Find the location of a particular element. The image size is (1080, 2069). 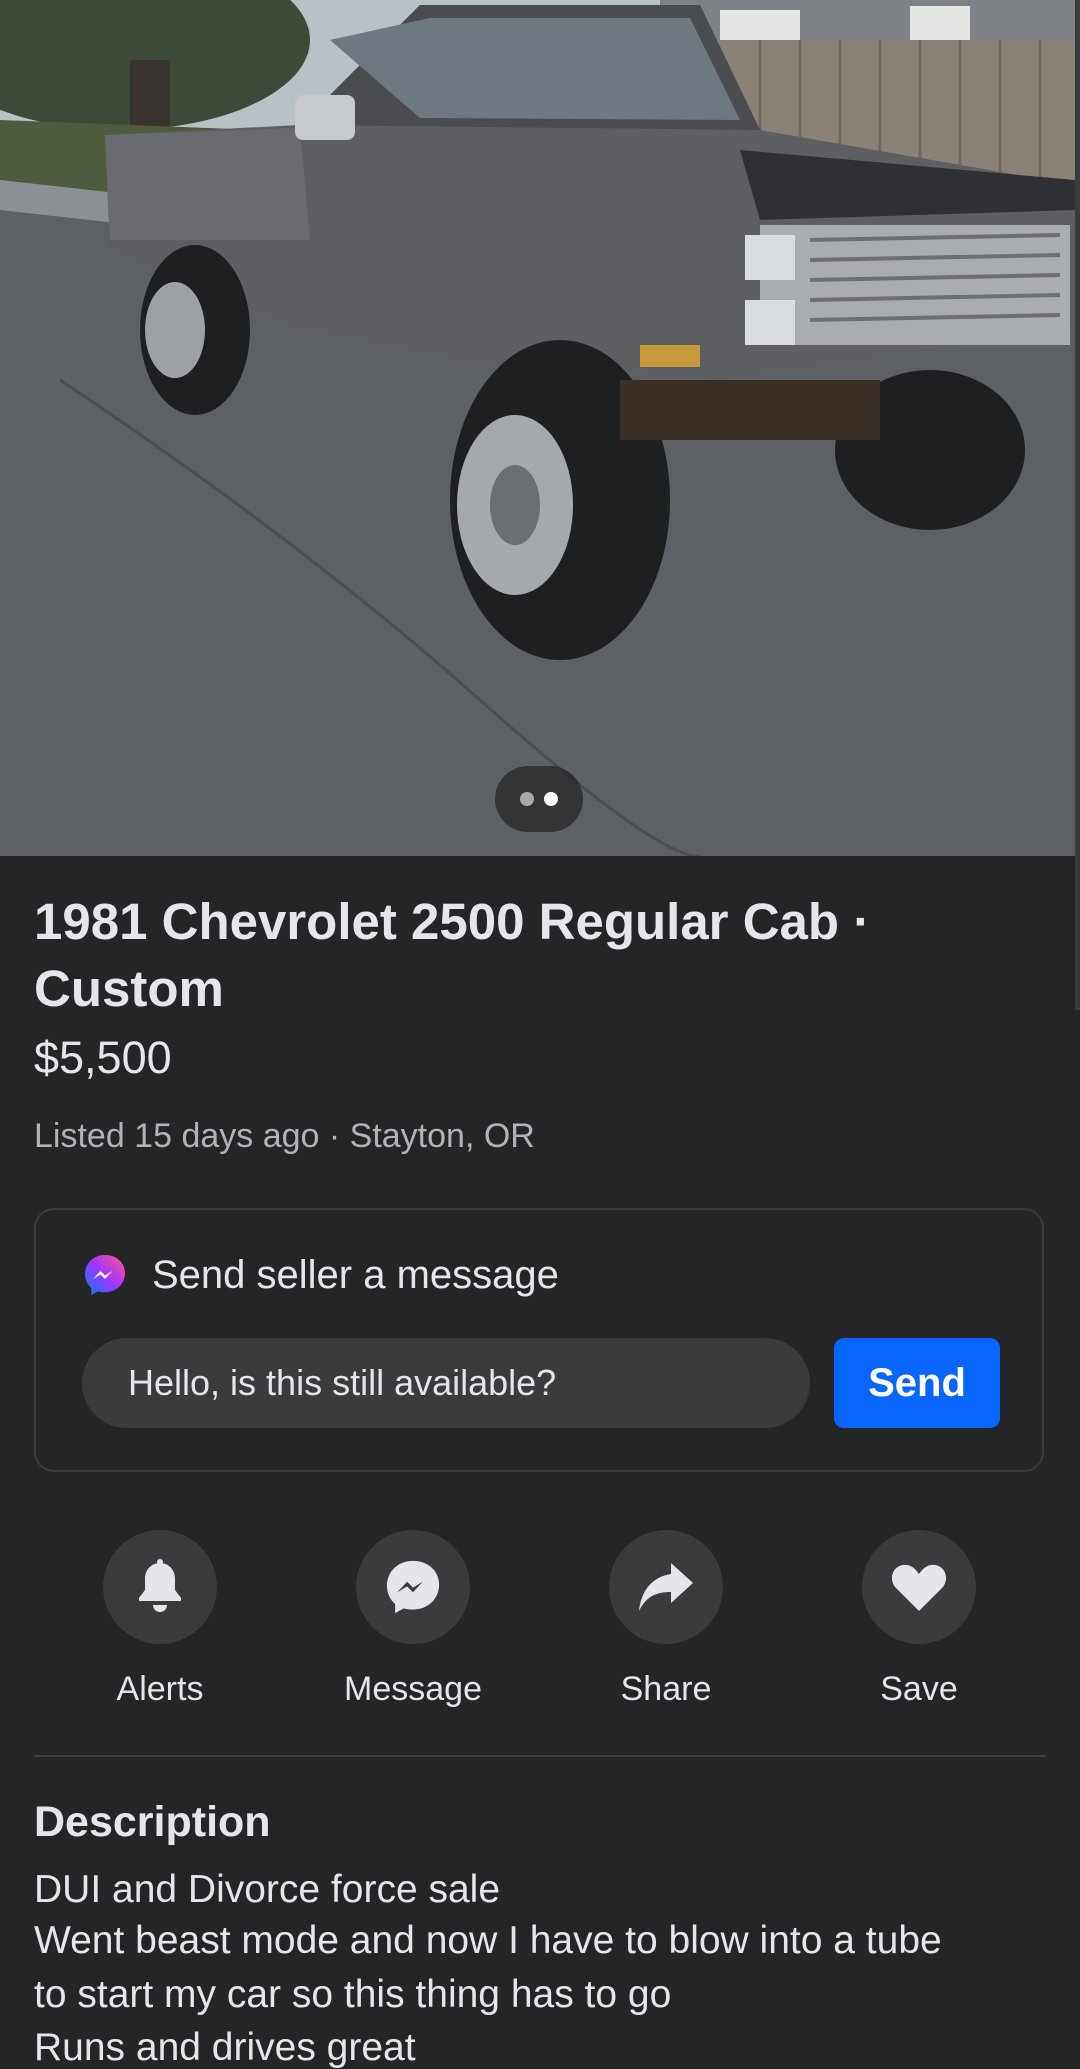

send-message-header: Send seller a message is located at coordinates (320, 1275).